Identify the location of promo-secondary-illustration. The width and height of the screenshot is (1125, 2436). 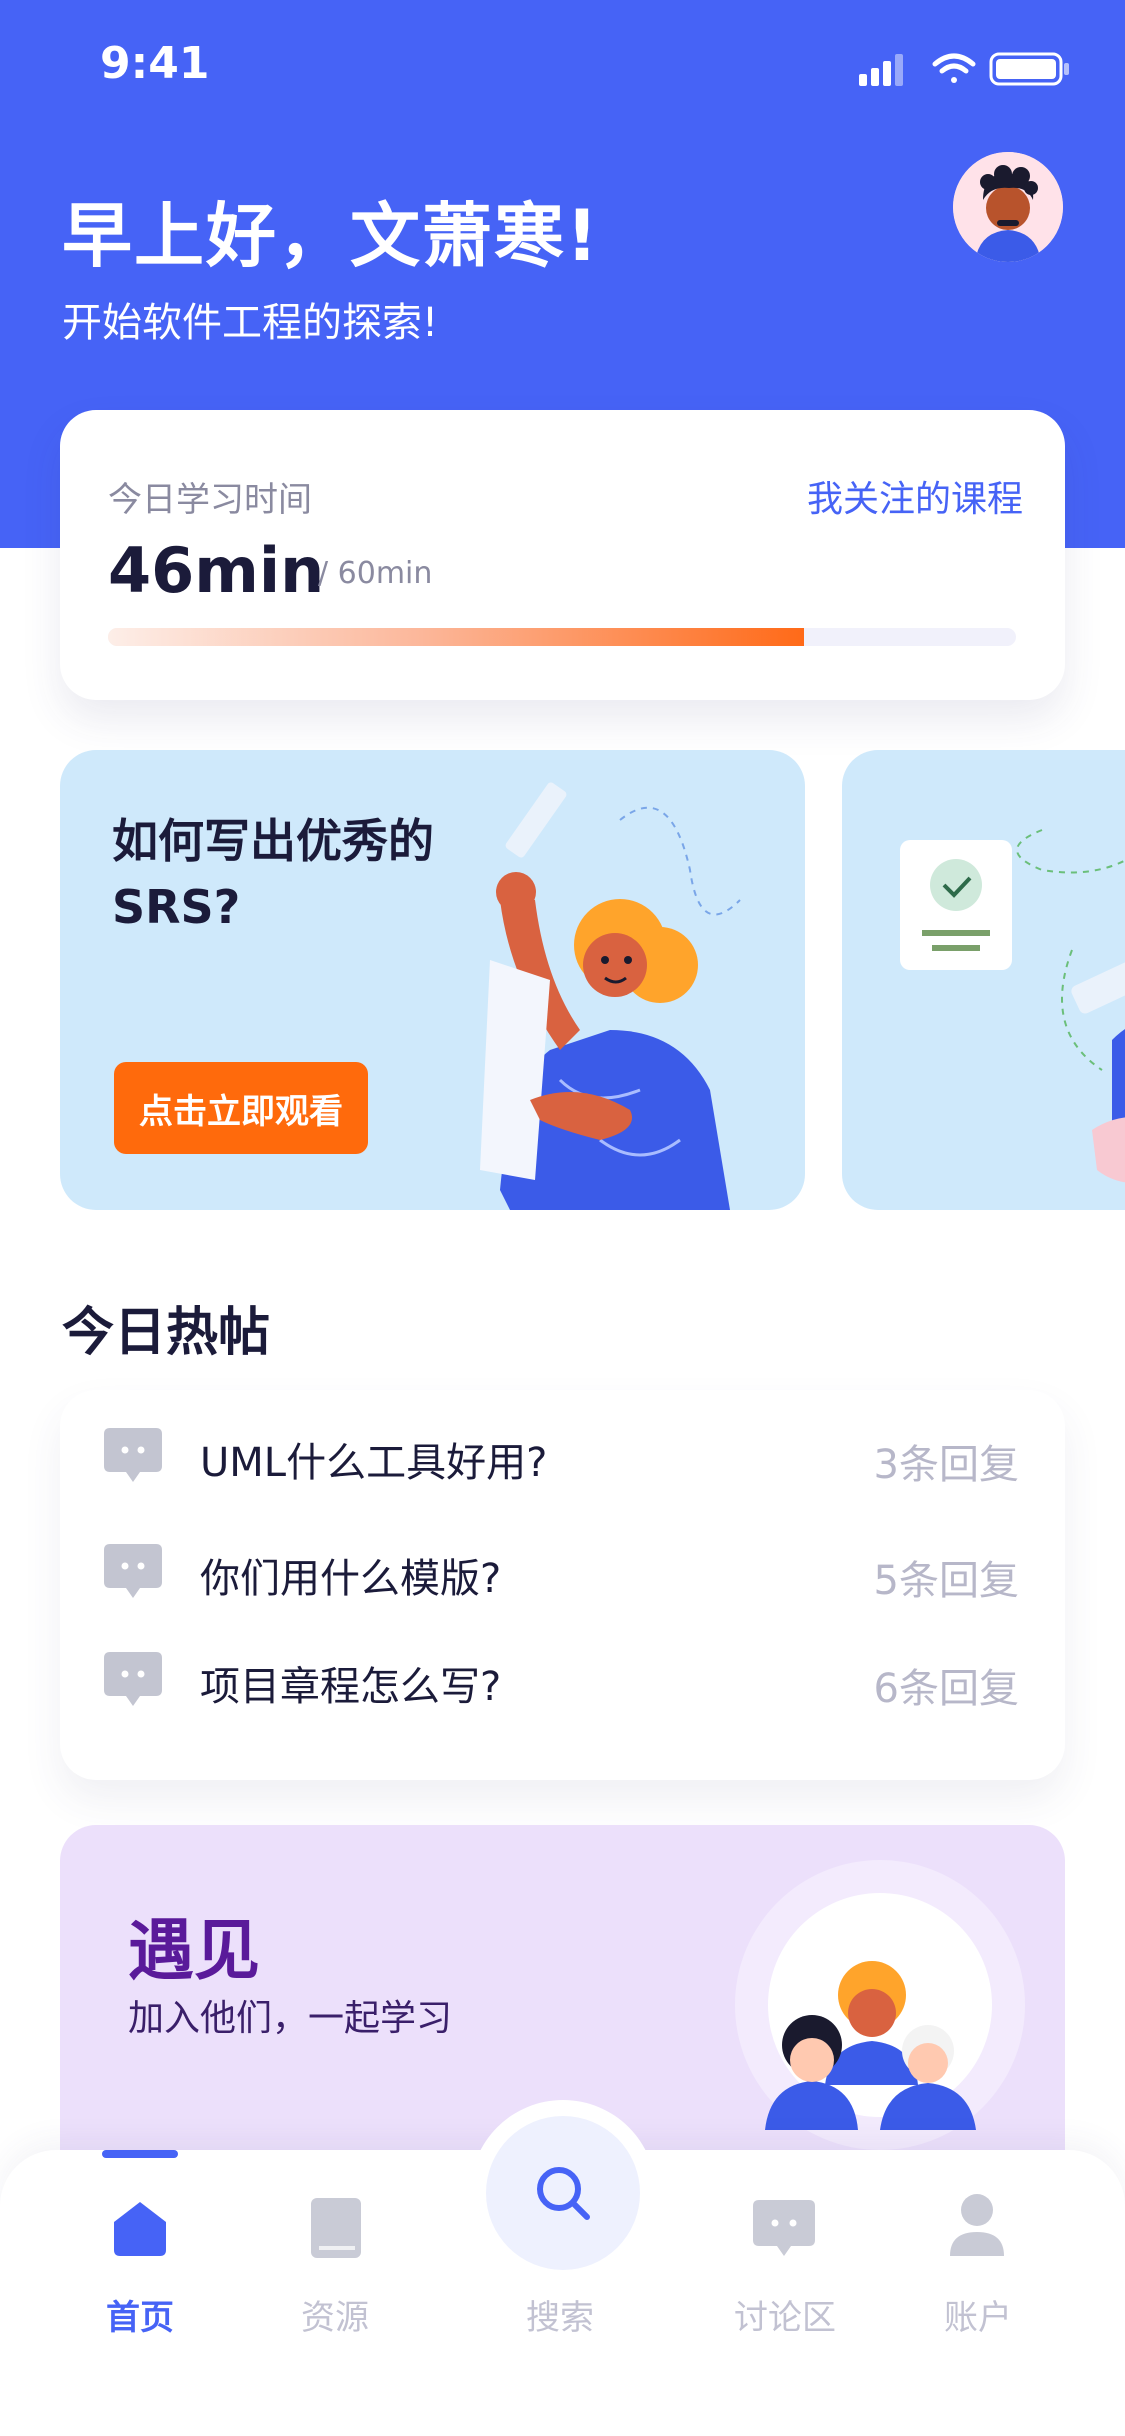
(1012, 1006).